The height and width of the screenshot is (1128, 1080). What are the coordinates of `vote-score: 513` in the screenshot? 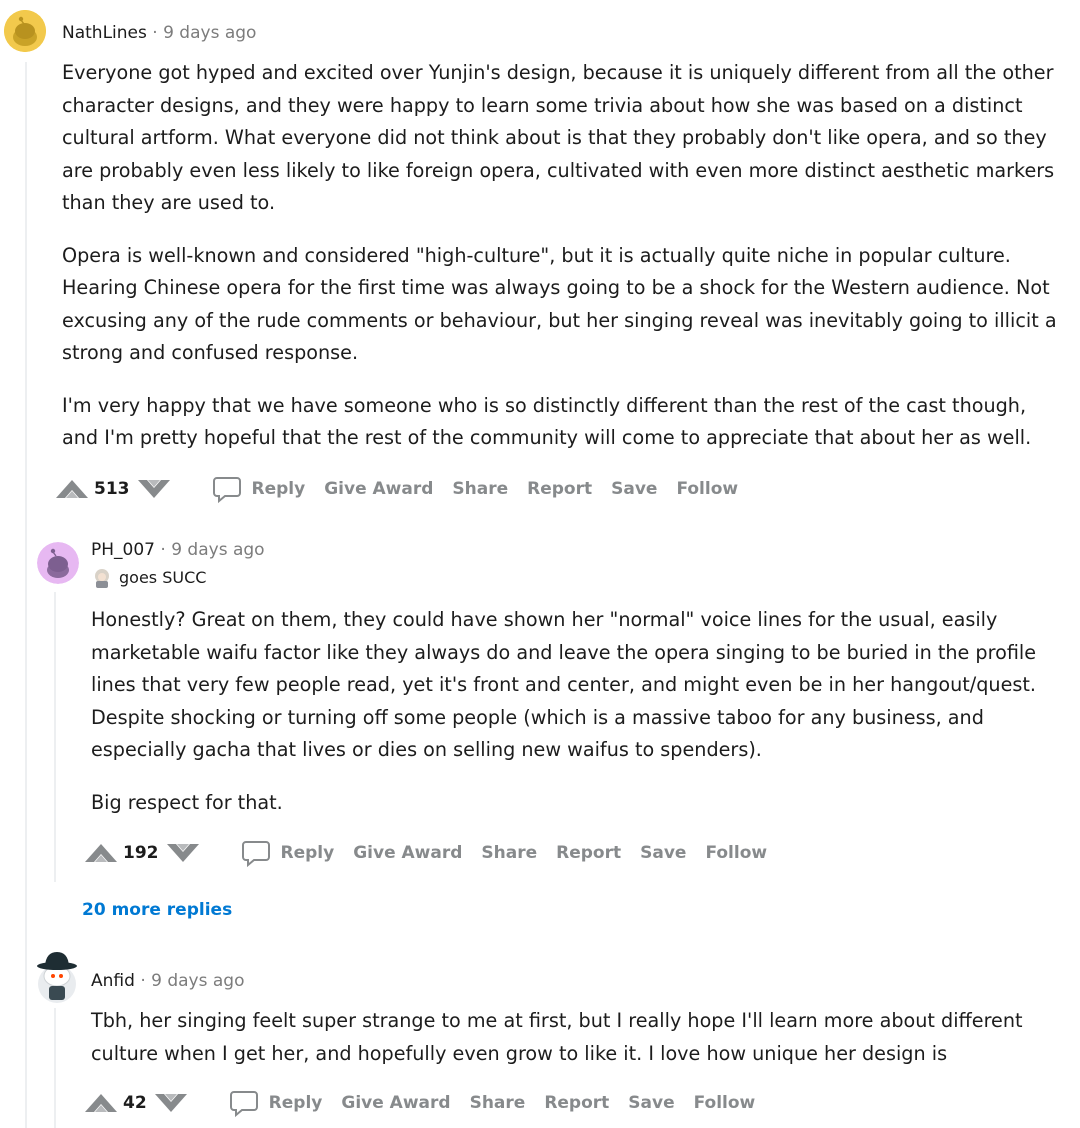 It's located at (112, 489).